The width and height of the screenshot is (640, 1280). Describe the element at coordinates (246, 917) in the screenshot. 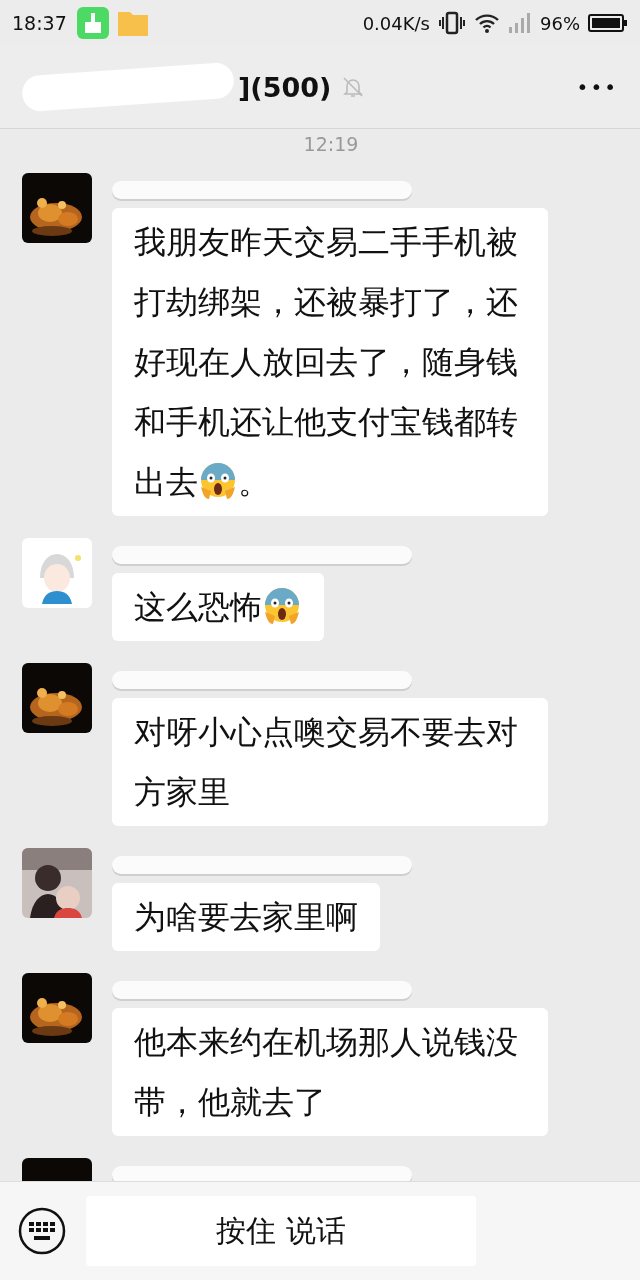

I see `message-bubble: 为啥要去家里啊` at that location.